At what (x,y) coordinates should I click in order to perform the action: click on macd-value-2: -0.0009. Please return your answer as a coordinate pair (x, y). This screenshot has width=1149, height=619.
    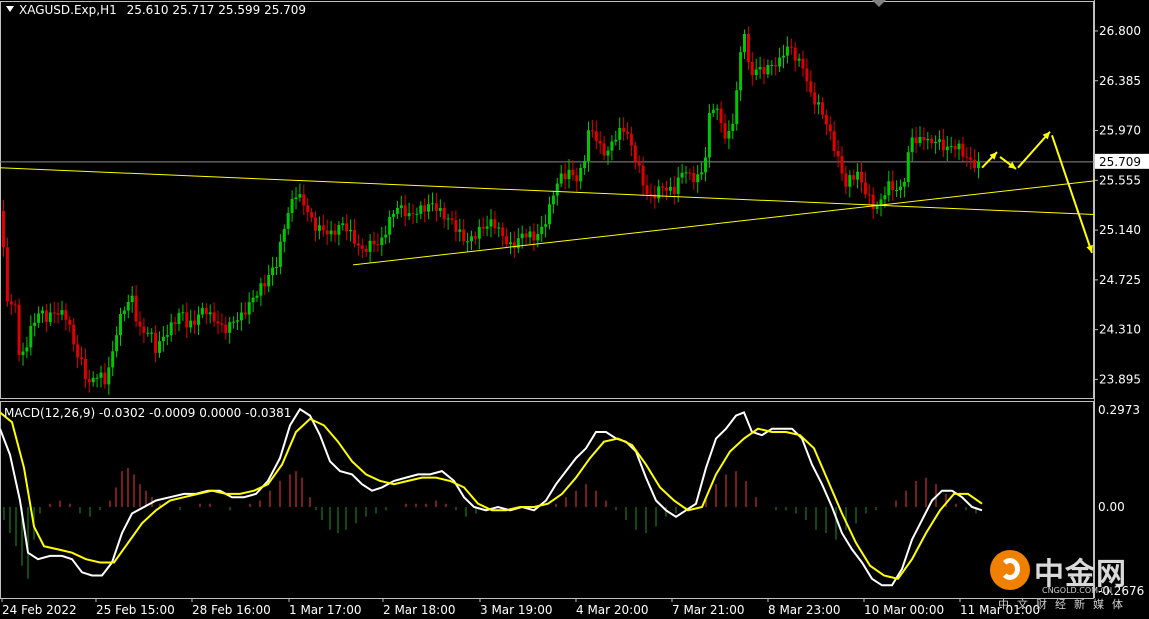
    Looking at the image, I should click on (172, 413).